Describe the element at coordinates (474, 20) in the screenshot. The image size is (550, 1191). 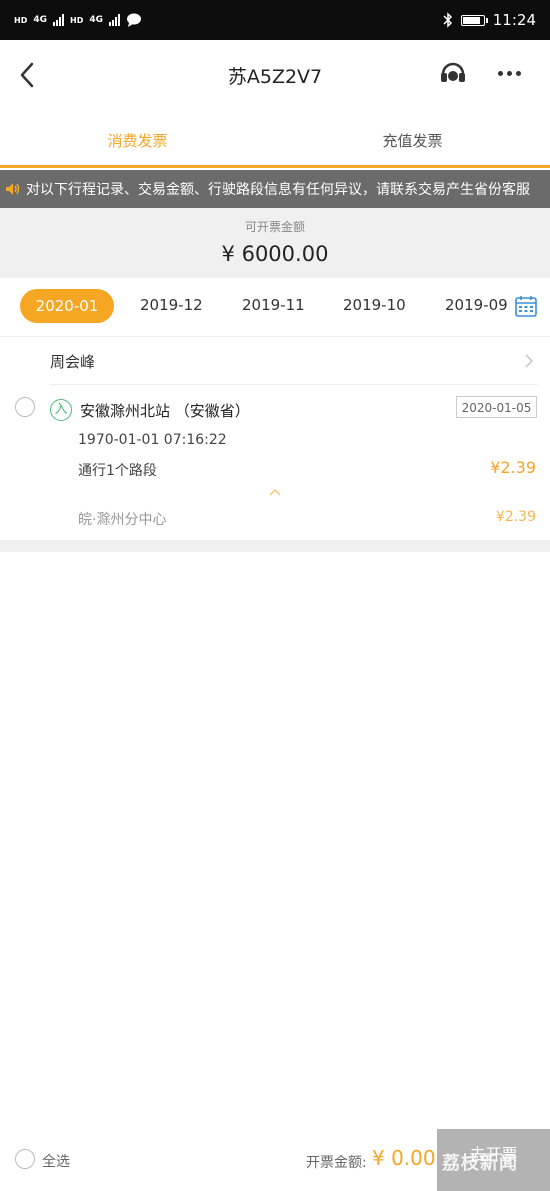
I see `battery-icon` at that location.